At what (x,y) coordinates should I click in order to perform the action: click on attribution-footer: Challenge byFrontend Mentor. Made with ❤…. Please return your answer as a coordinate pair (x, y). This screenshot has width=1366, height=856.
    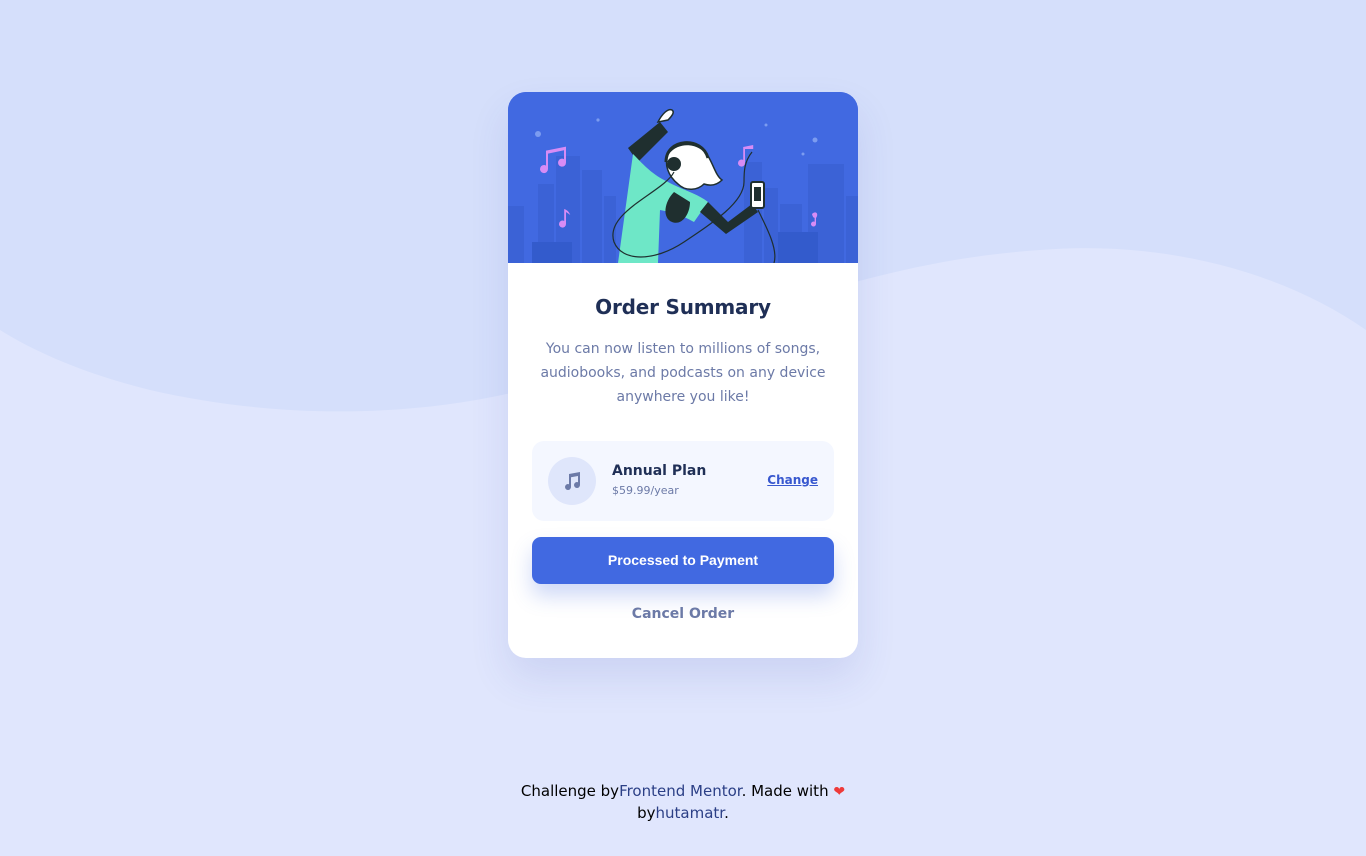
    Looking at the image, I should click on (683, 802).